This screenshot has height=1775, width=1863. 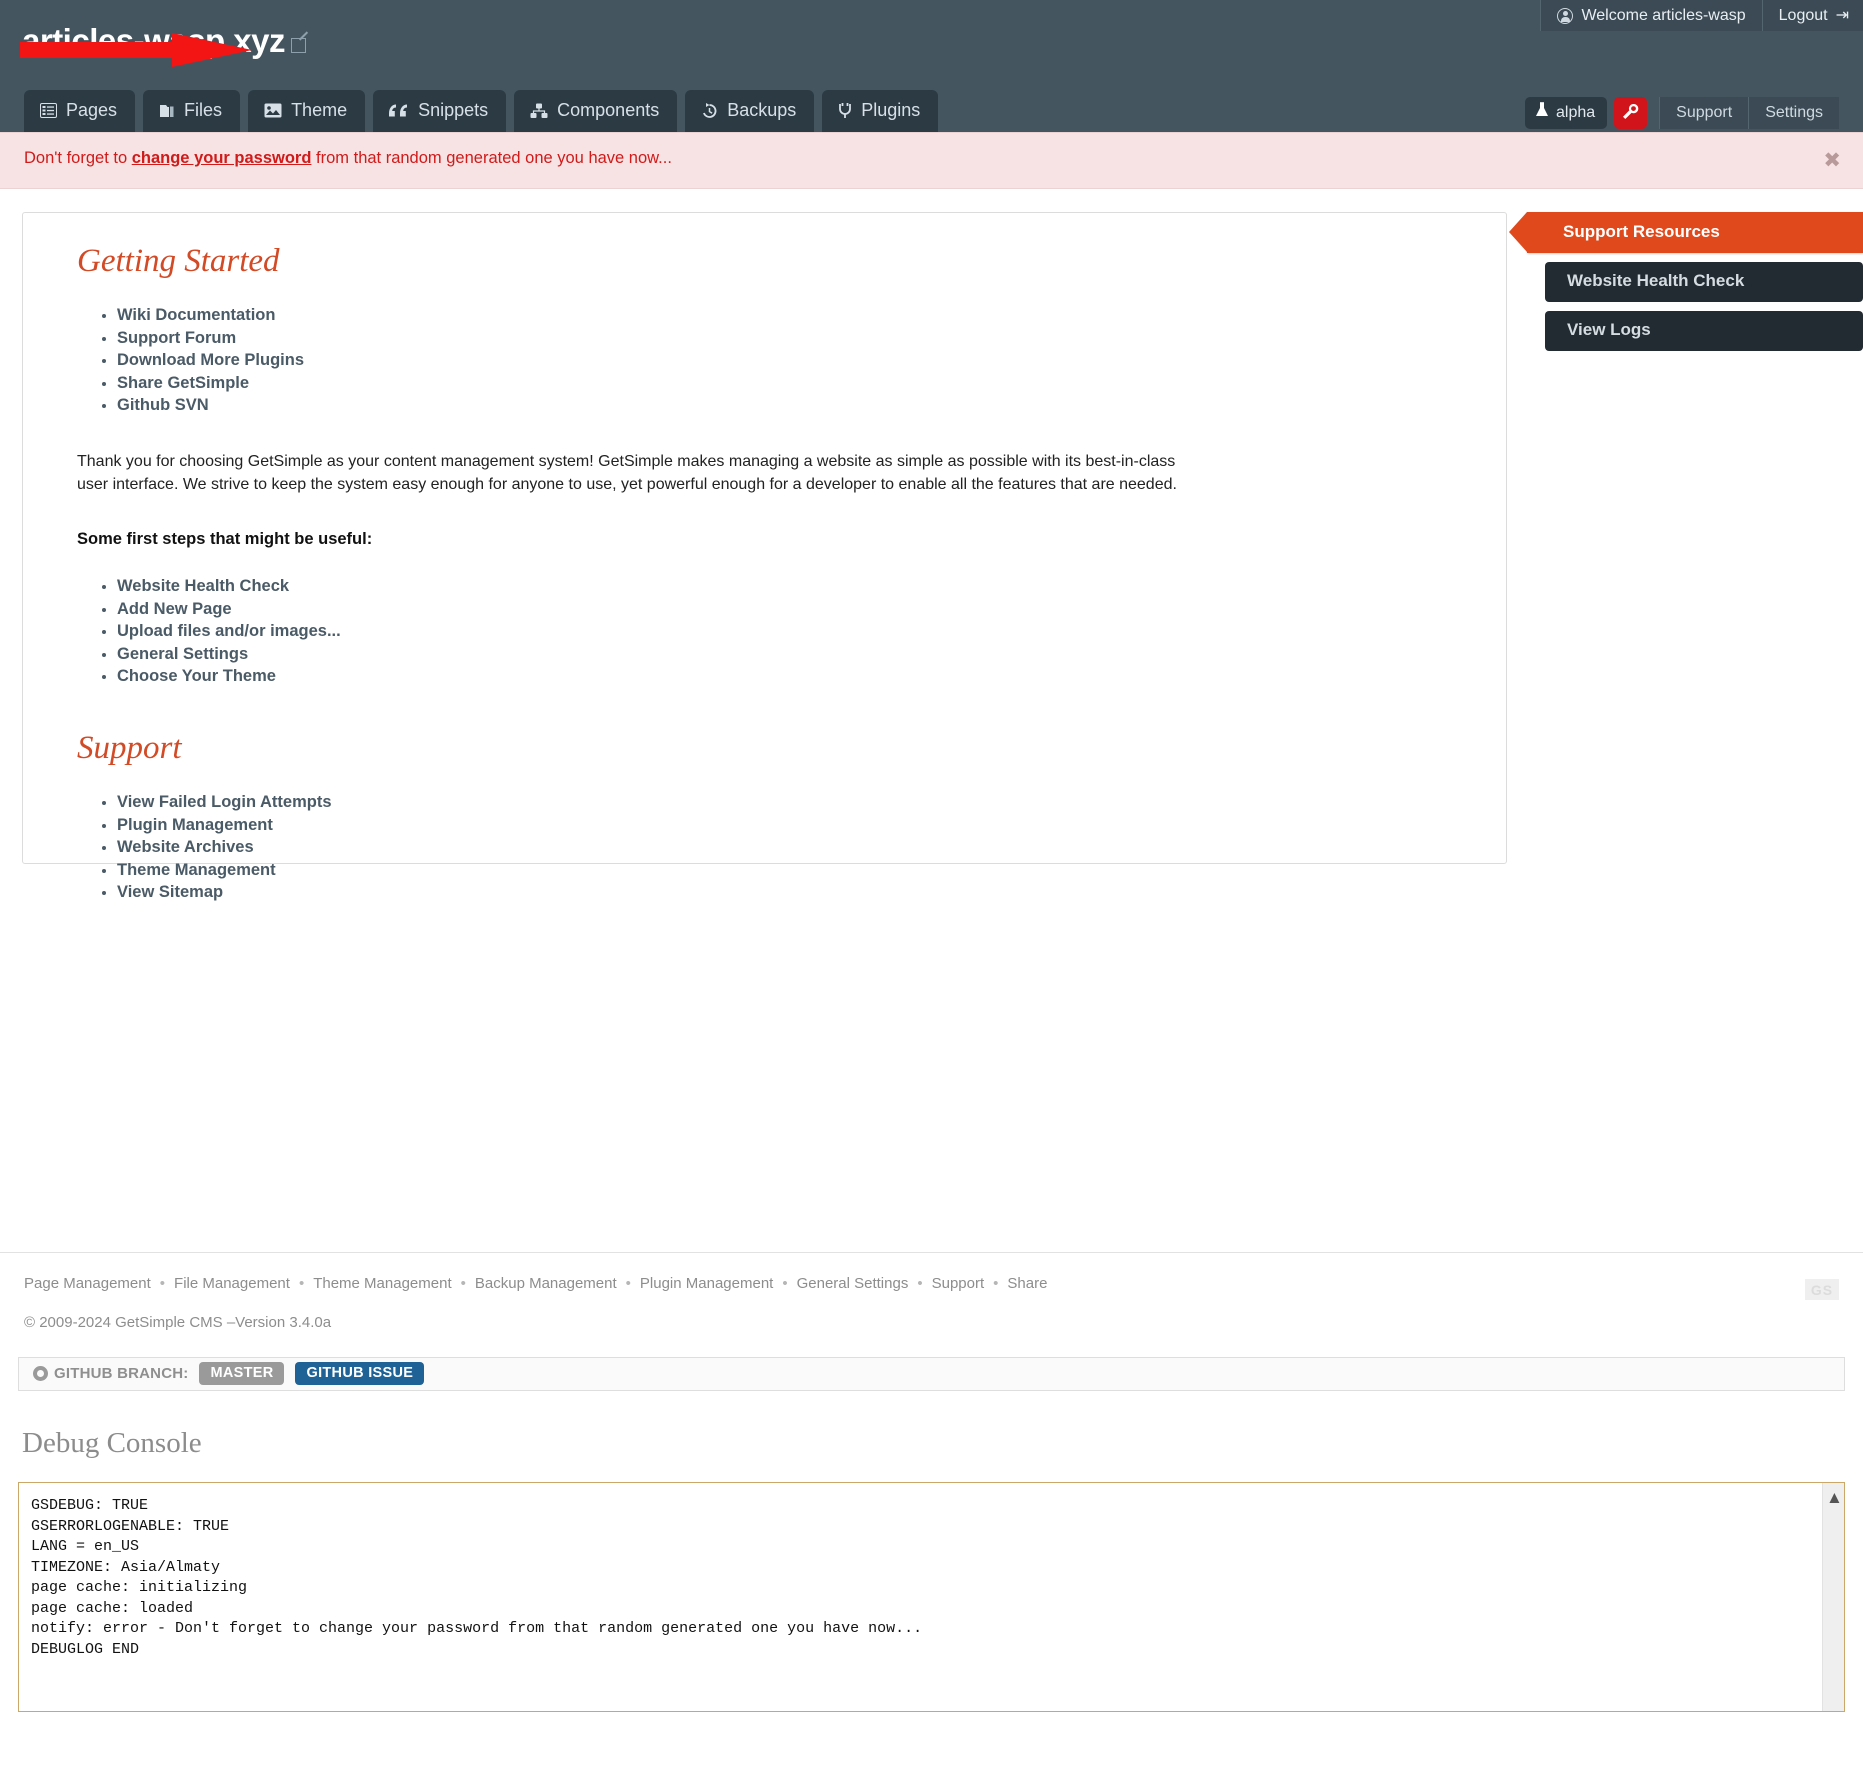 I want to click on nav-support-link: Support, so click(x=1704, y=113).